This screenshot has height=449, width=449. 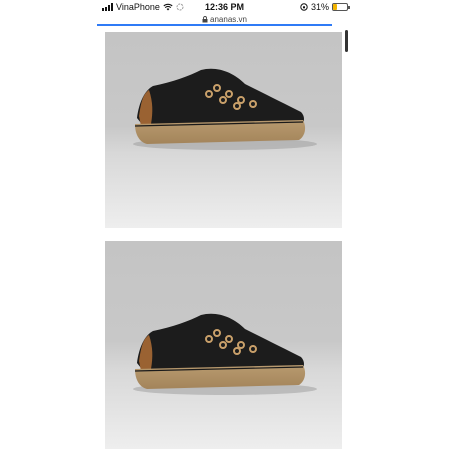 What do you see at coordinates (341, 7) in the screenshot?
I see `battery-icon` at bounding box center [341, 7].